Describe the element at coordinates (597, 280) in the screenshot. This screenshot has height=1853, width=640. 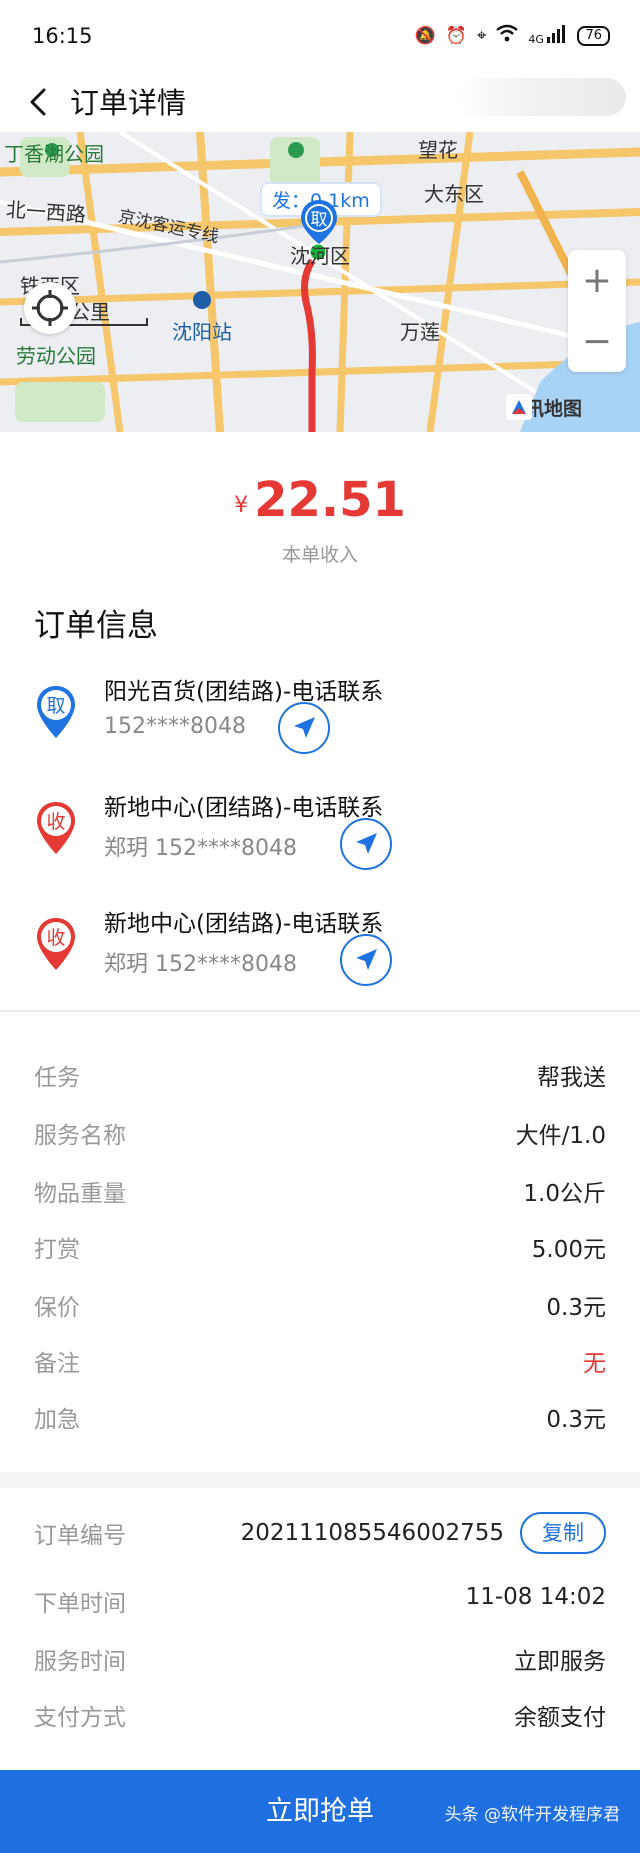
I see `zoom-in-button: +` at that location.